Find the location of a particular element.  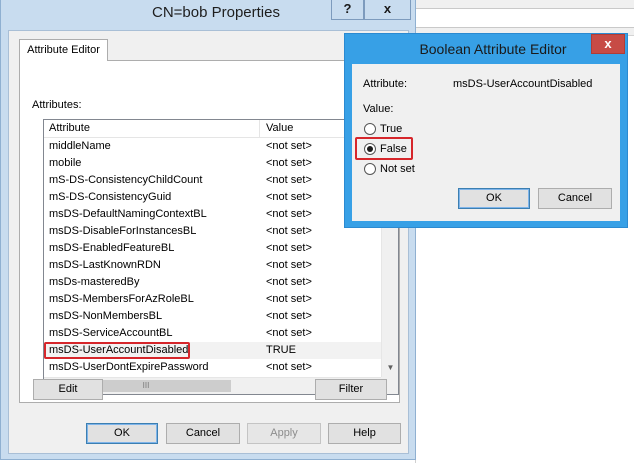

radio-true-label: True is located at coordinates (391, 129).